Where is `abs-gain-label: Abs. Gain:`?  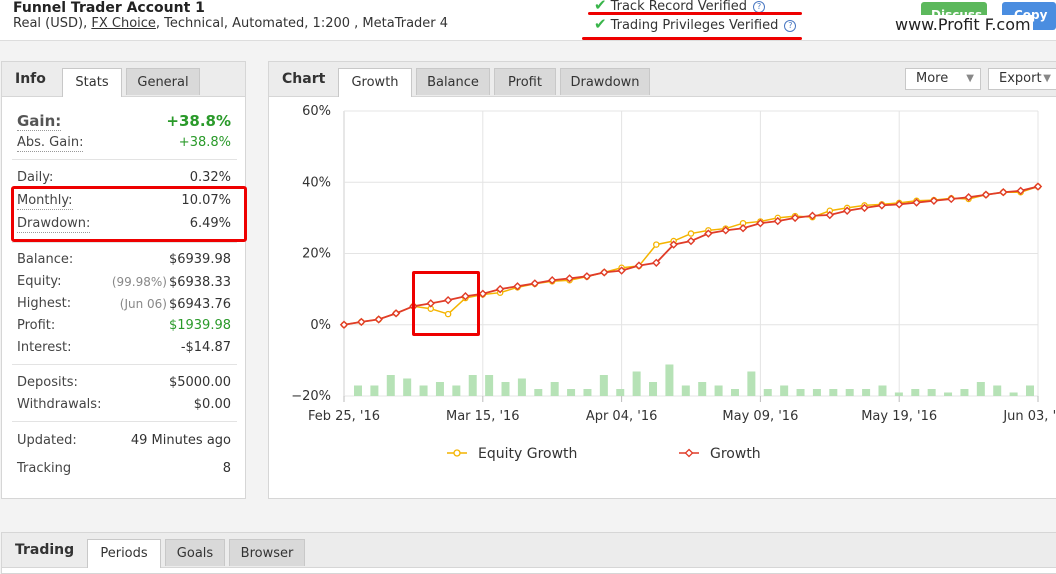
abs-gain-label: Abs. Gain: is located at coordinates (50, 143).